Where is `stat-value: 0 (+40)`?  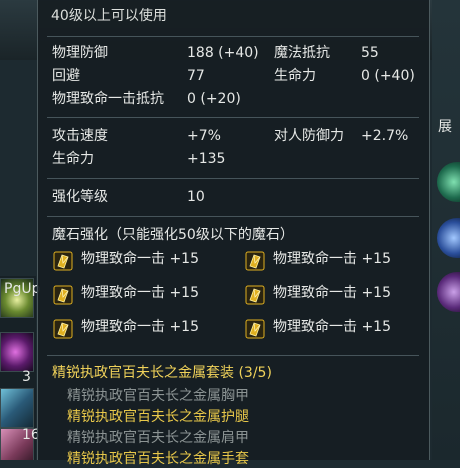
stat-value: 0 (+40) is located at coordinates (388, 76).